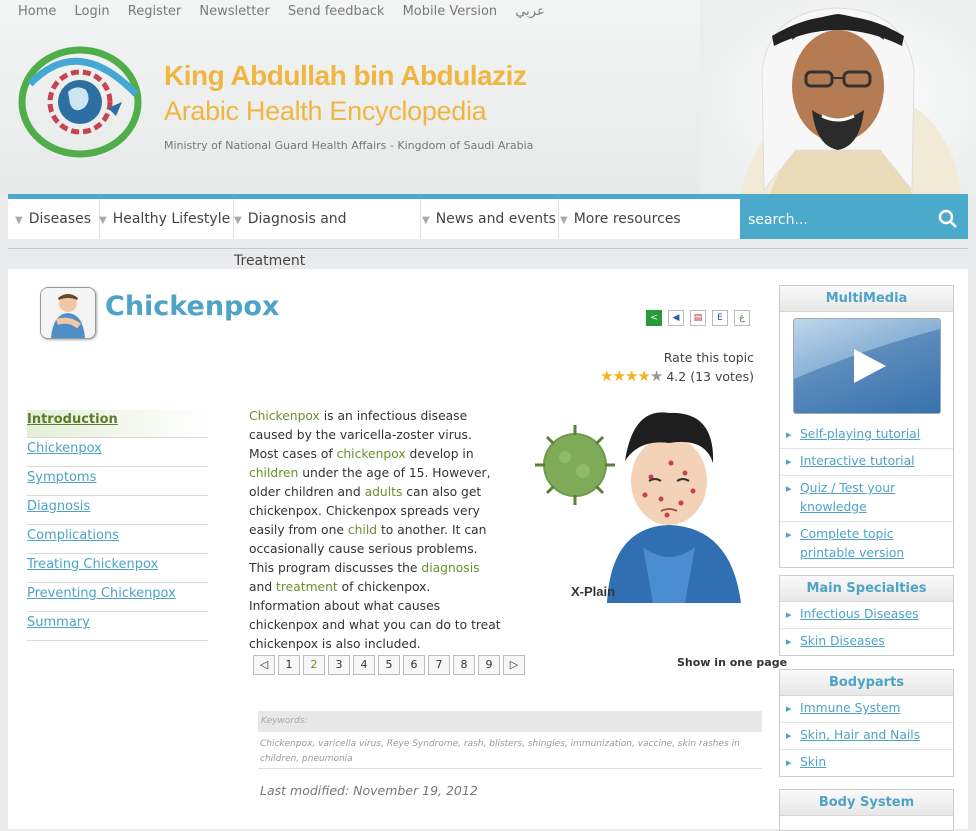  I want to click on arabic-link: عربي, so click(529, 11).